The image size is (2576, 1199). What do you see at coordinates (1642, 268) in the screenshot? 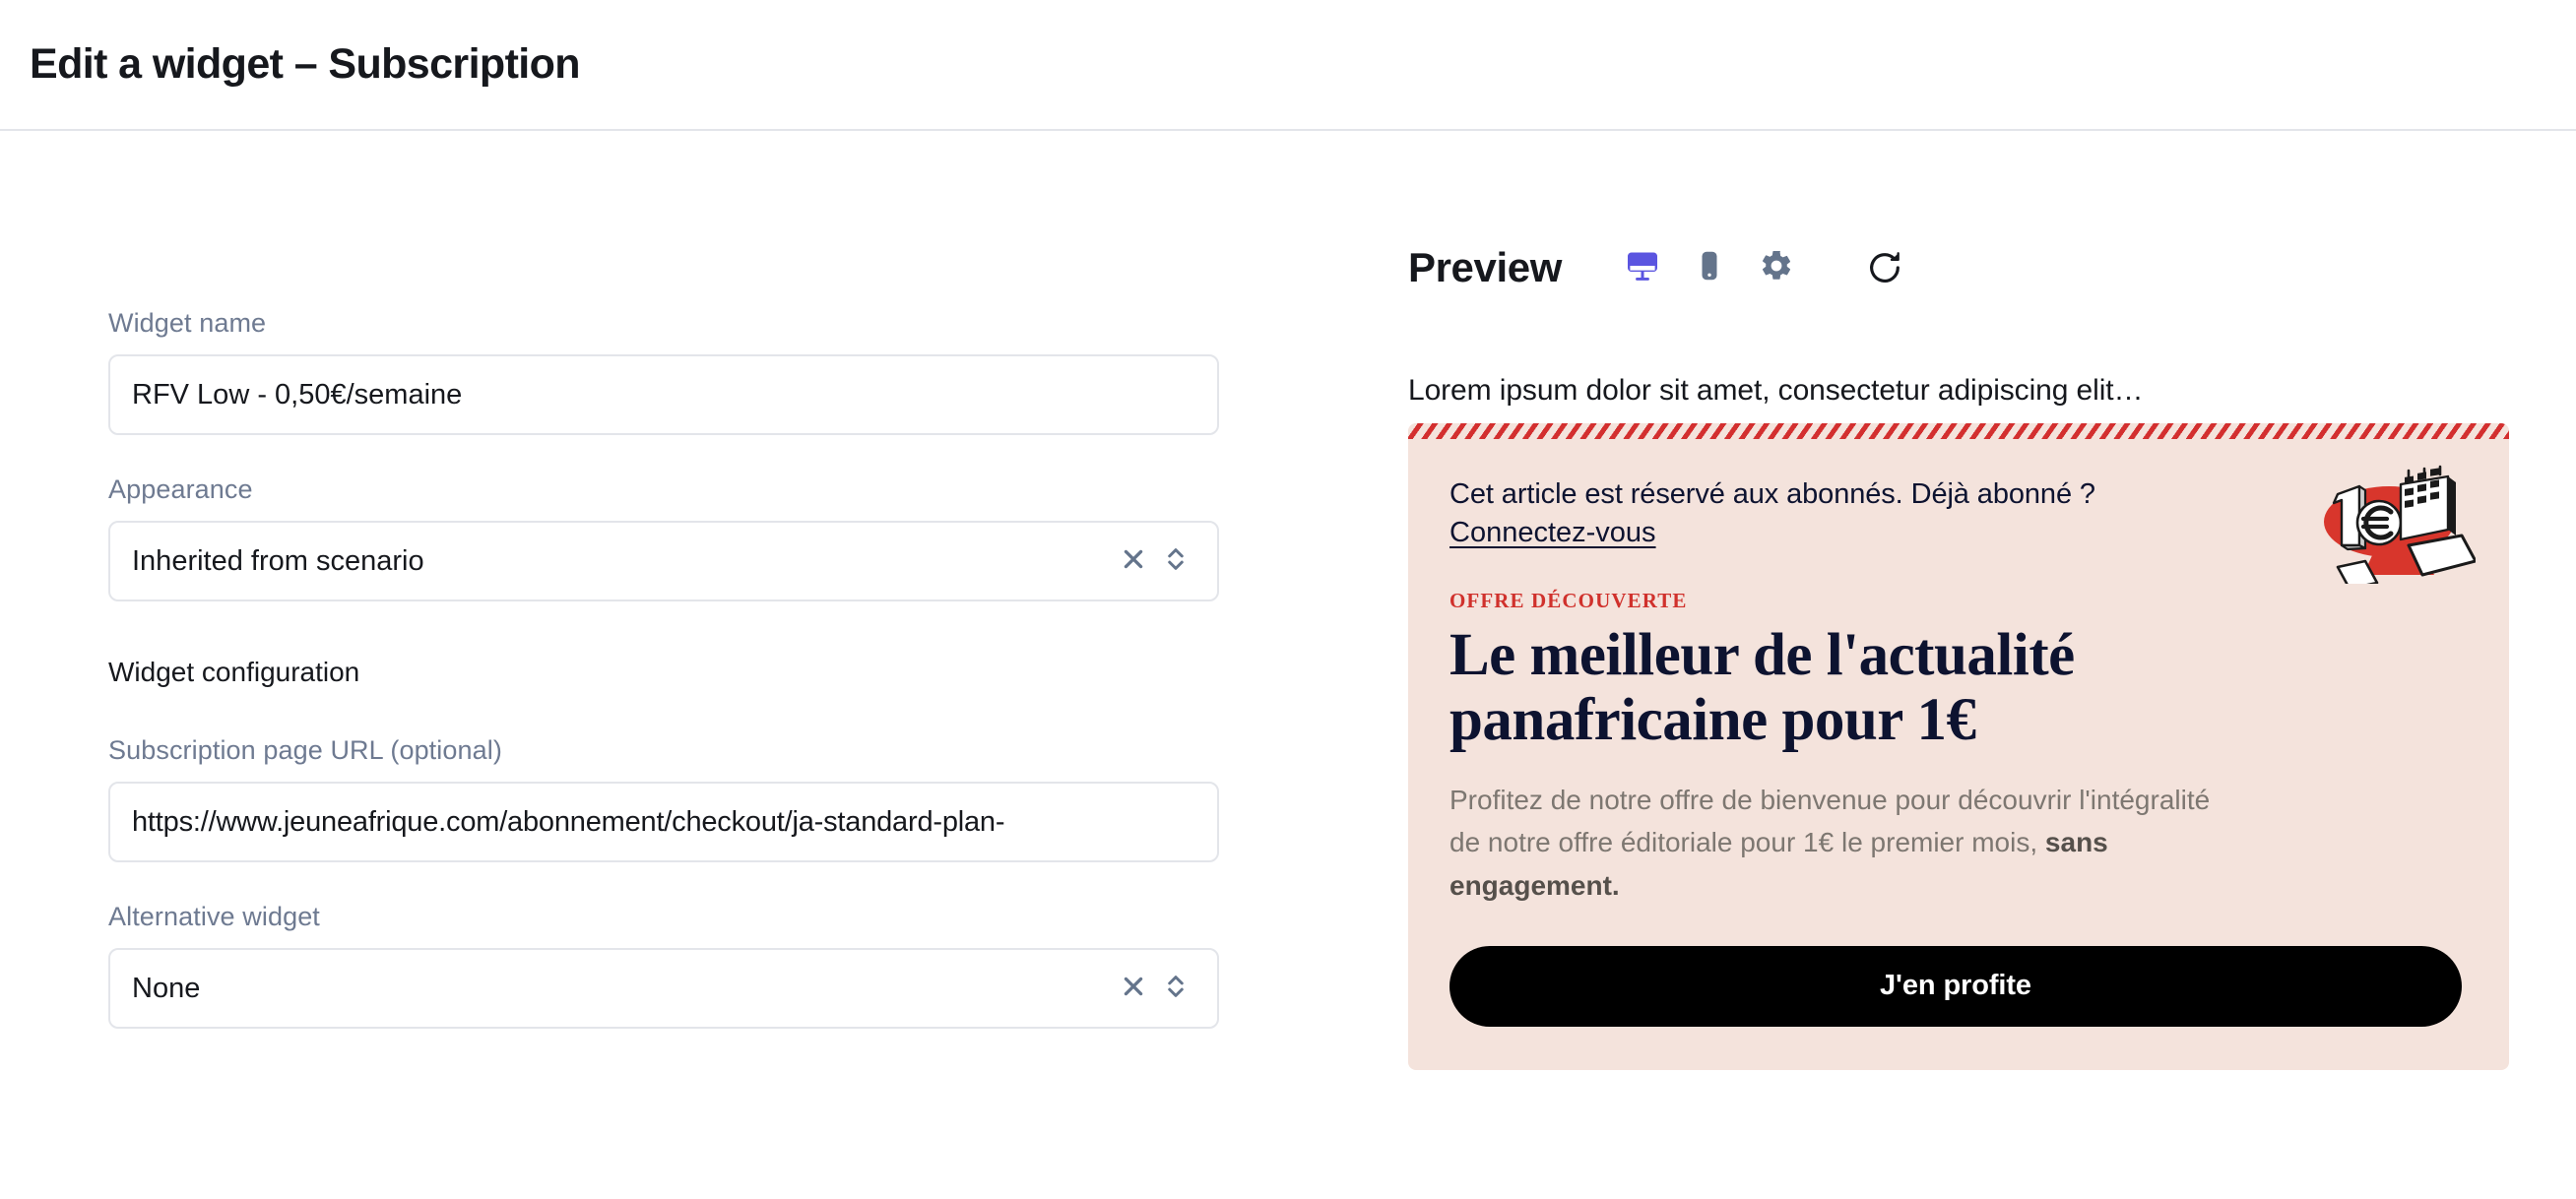
I see `desktop-icon` at bounding box center [1642, 268].